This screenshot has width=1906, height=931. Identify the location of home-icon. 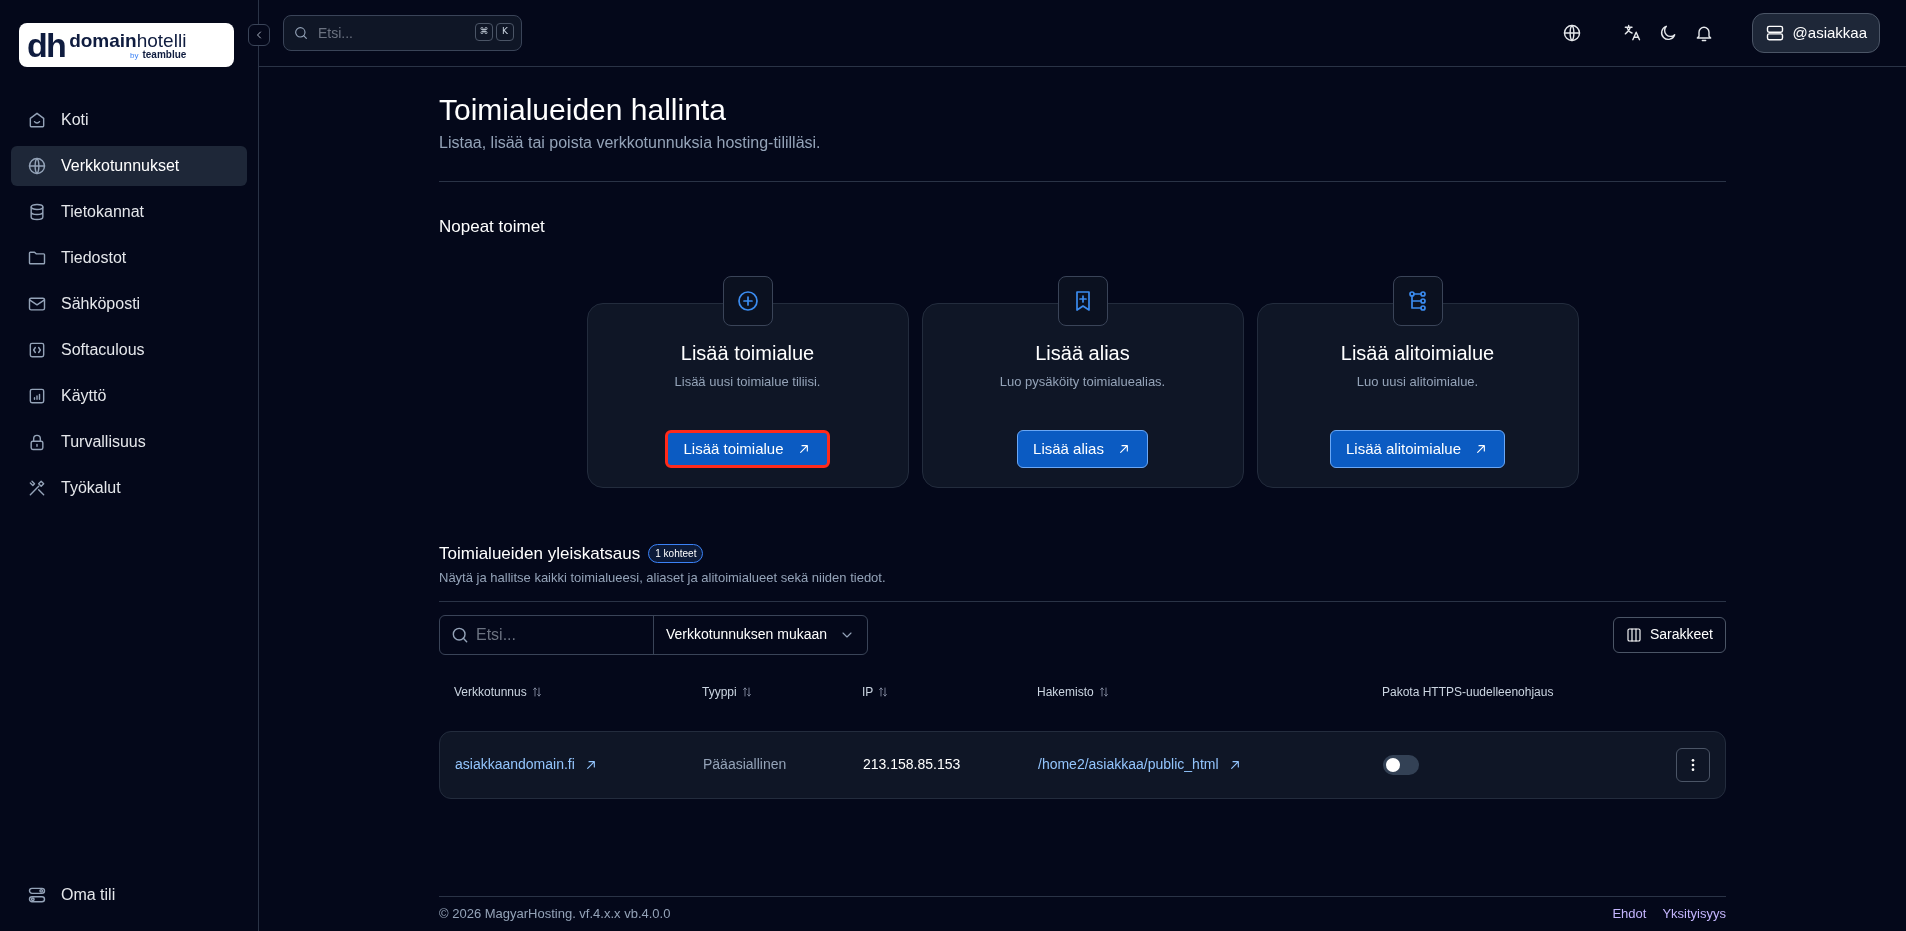
(37, 120).